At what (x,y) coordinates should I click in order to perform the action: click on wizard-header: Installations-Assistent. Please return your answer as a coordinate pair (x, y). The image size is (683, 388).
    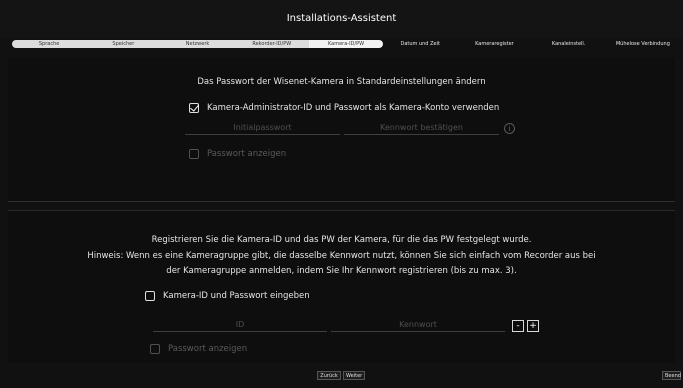
    Looking at the image, I should click on (341, 19).